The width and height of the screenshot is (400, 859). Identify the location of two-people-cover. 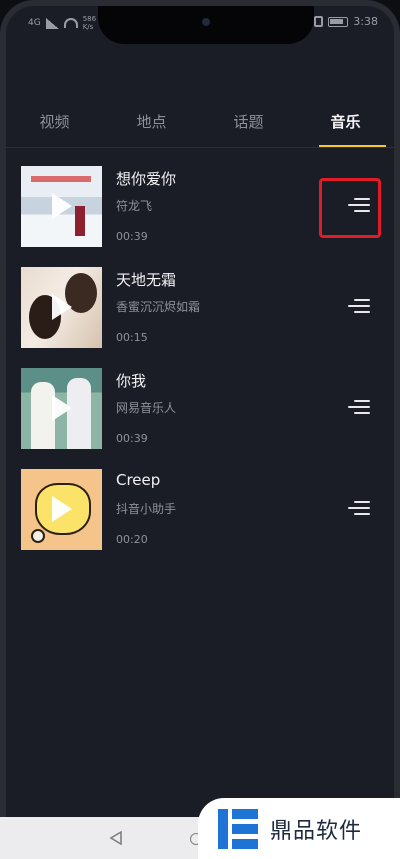
(61, 408).